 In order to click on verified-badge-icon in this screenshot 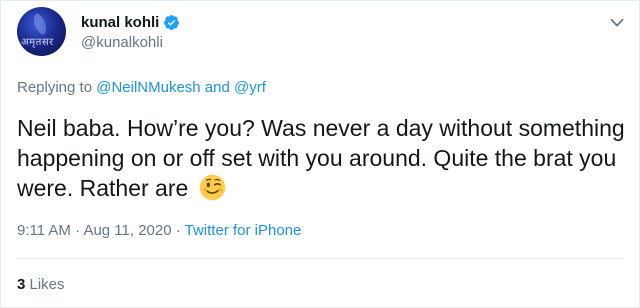, I will do `click(172, 22)`.